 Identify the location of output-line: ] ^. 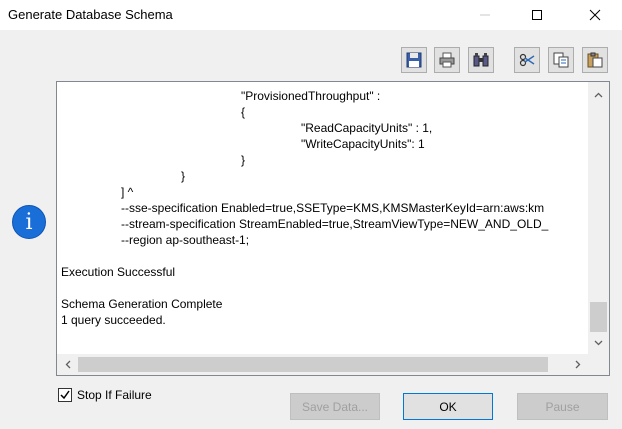
(127, 192).